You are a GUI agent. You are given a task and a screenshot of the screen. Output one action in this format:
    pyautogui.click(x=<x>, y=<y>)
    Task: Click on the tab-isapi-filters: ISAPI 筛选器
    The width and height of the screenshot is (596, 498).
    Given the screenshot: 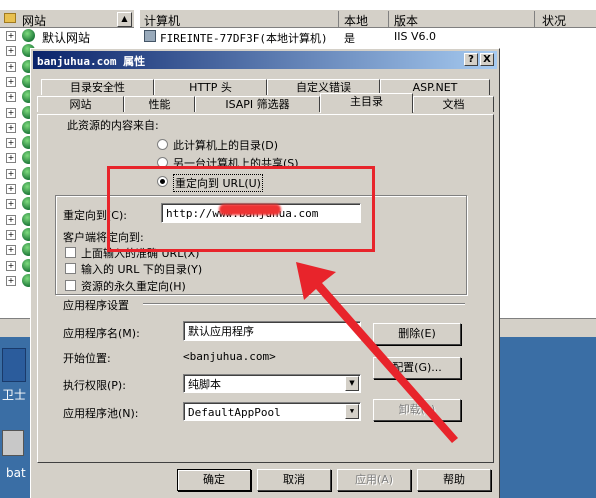 What is the action you would take?
    pyautogui.click(x=257, y=104)
    